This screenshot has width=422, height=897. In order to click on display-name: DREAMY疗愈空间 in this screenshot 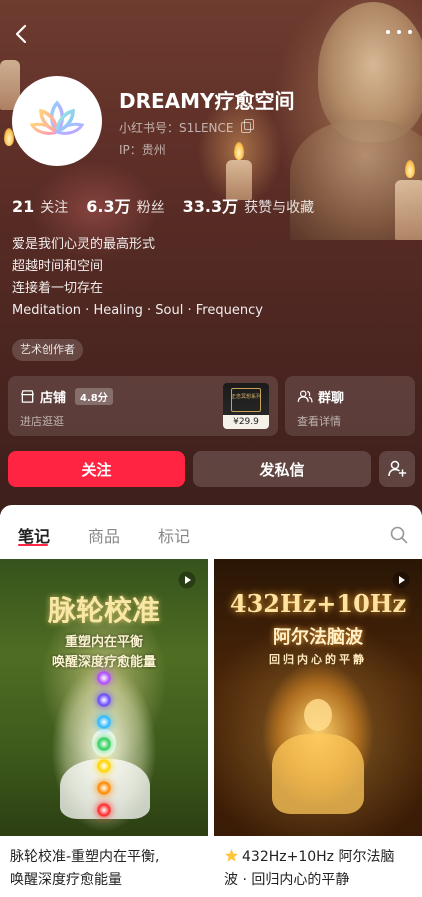, I will do `click(207, 101)`.